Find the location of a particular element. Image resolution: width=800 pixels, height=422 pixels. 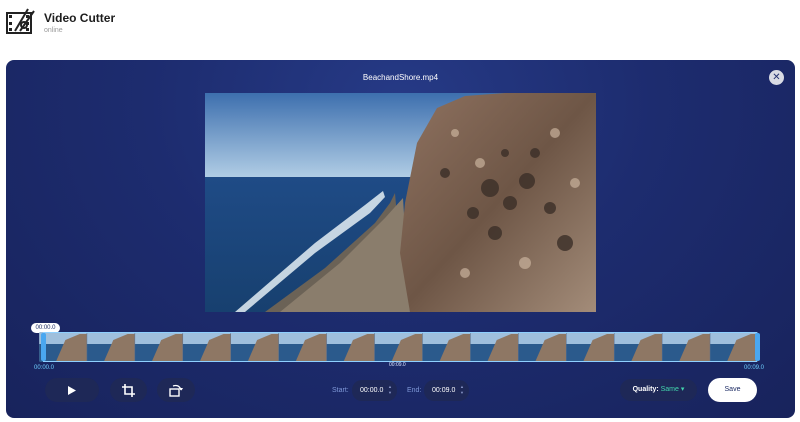

app-header: Video Cutter online is located at coordinates (400, 23).